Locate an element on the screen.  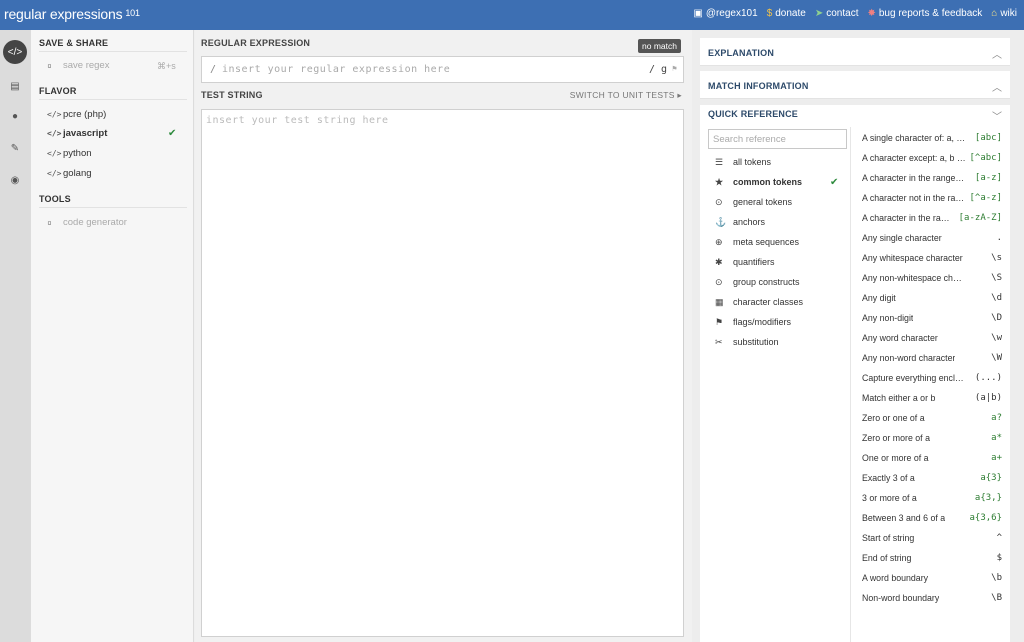
flavor-python: </> python is located at coordinates (69, 153).